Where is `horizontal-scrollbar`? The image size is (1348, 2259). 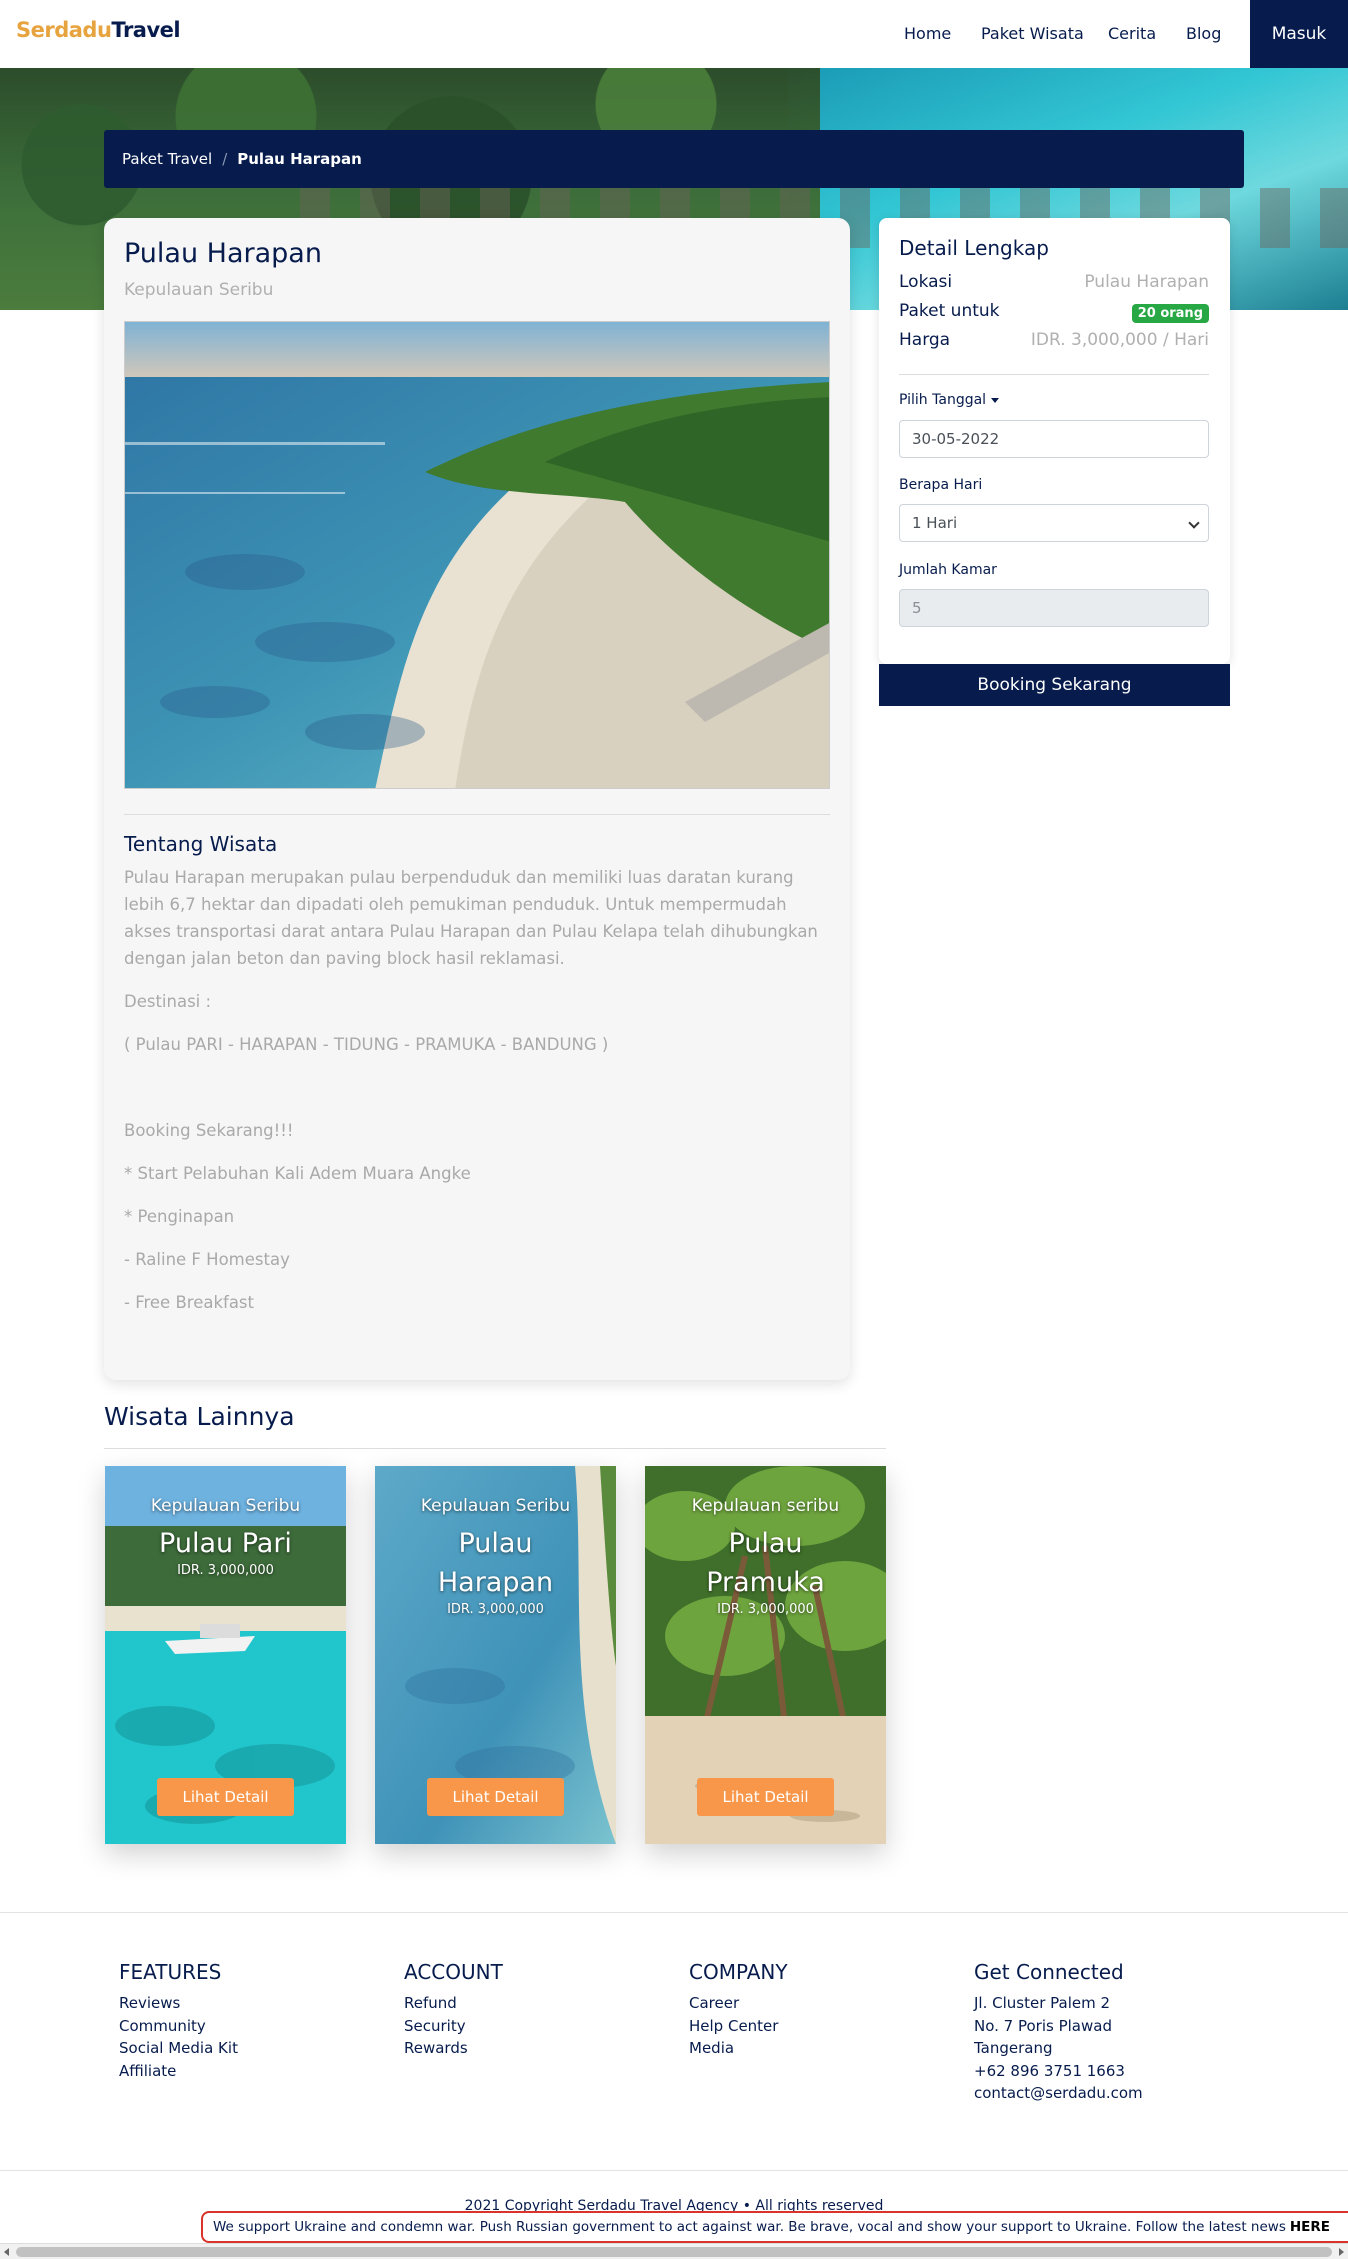
horizontal-scrollbar is located at coordinates (674, 2251).